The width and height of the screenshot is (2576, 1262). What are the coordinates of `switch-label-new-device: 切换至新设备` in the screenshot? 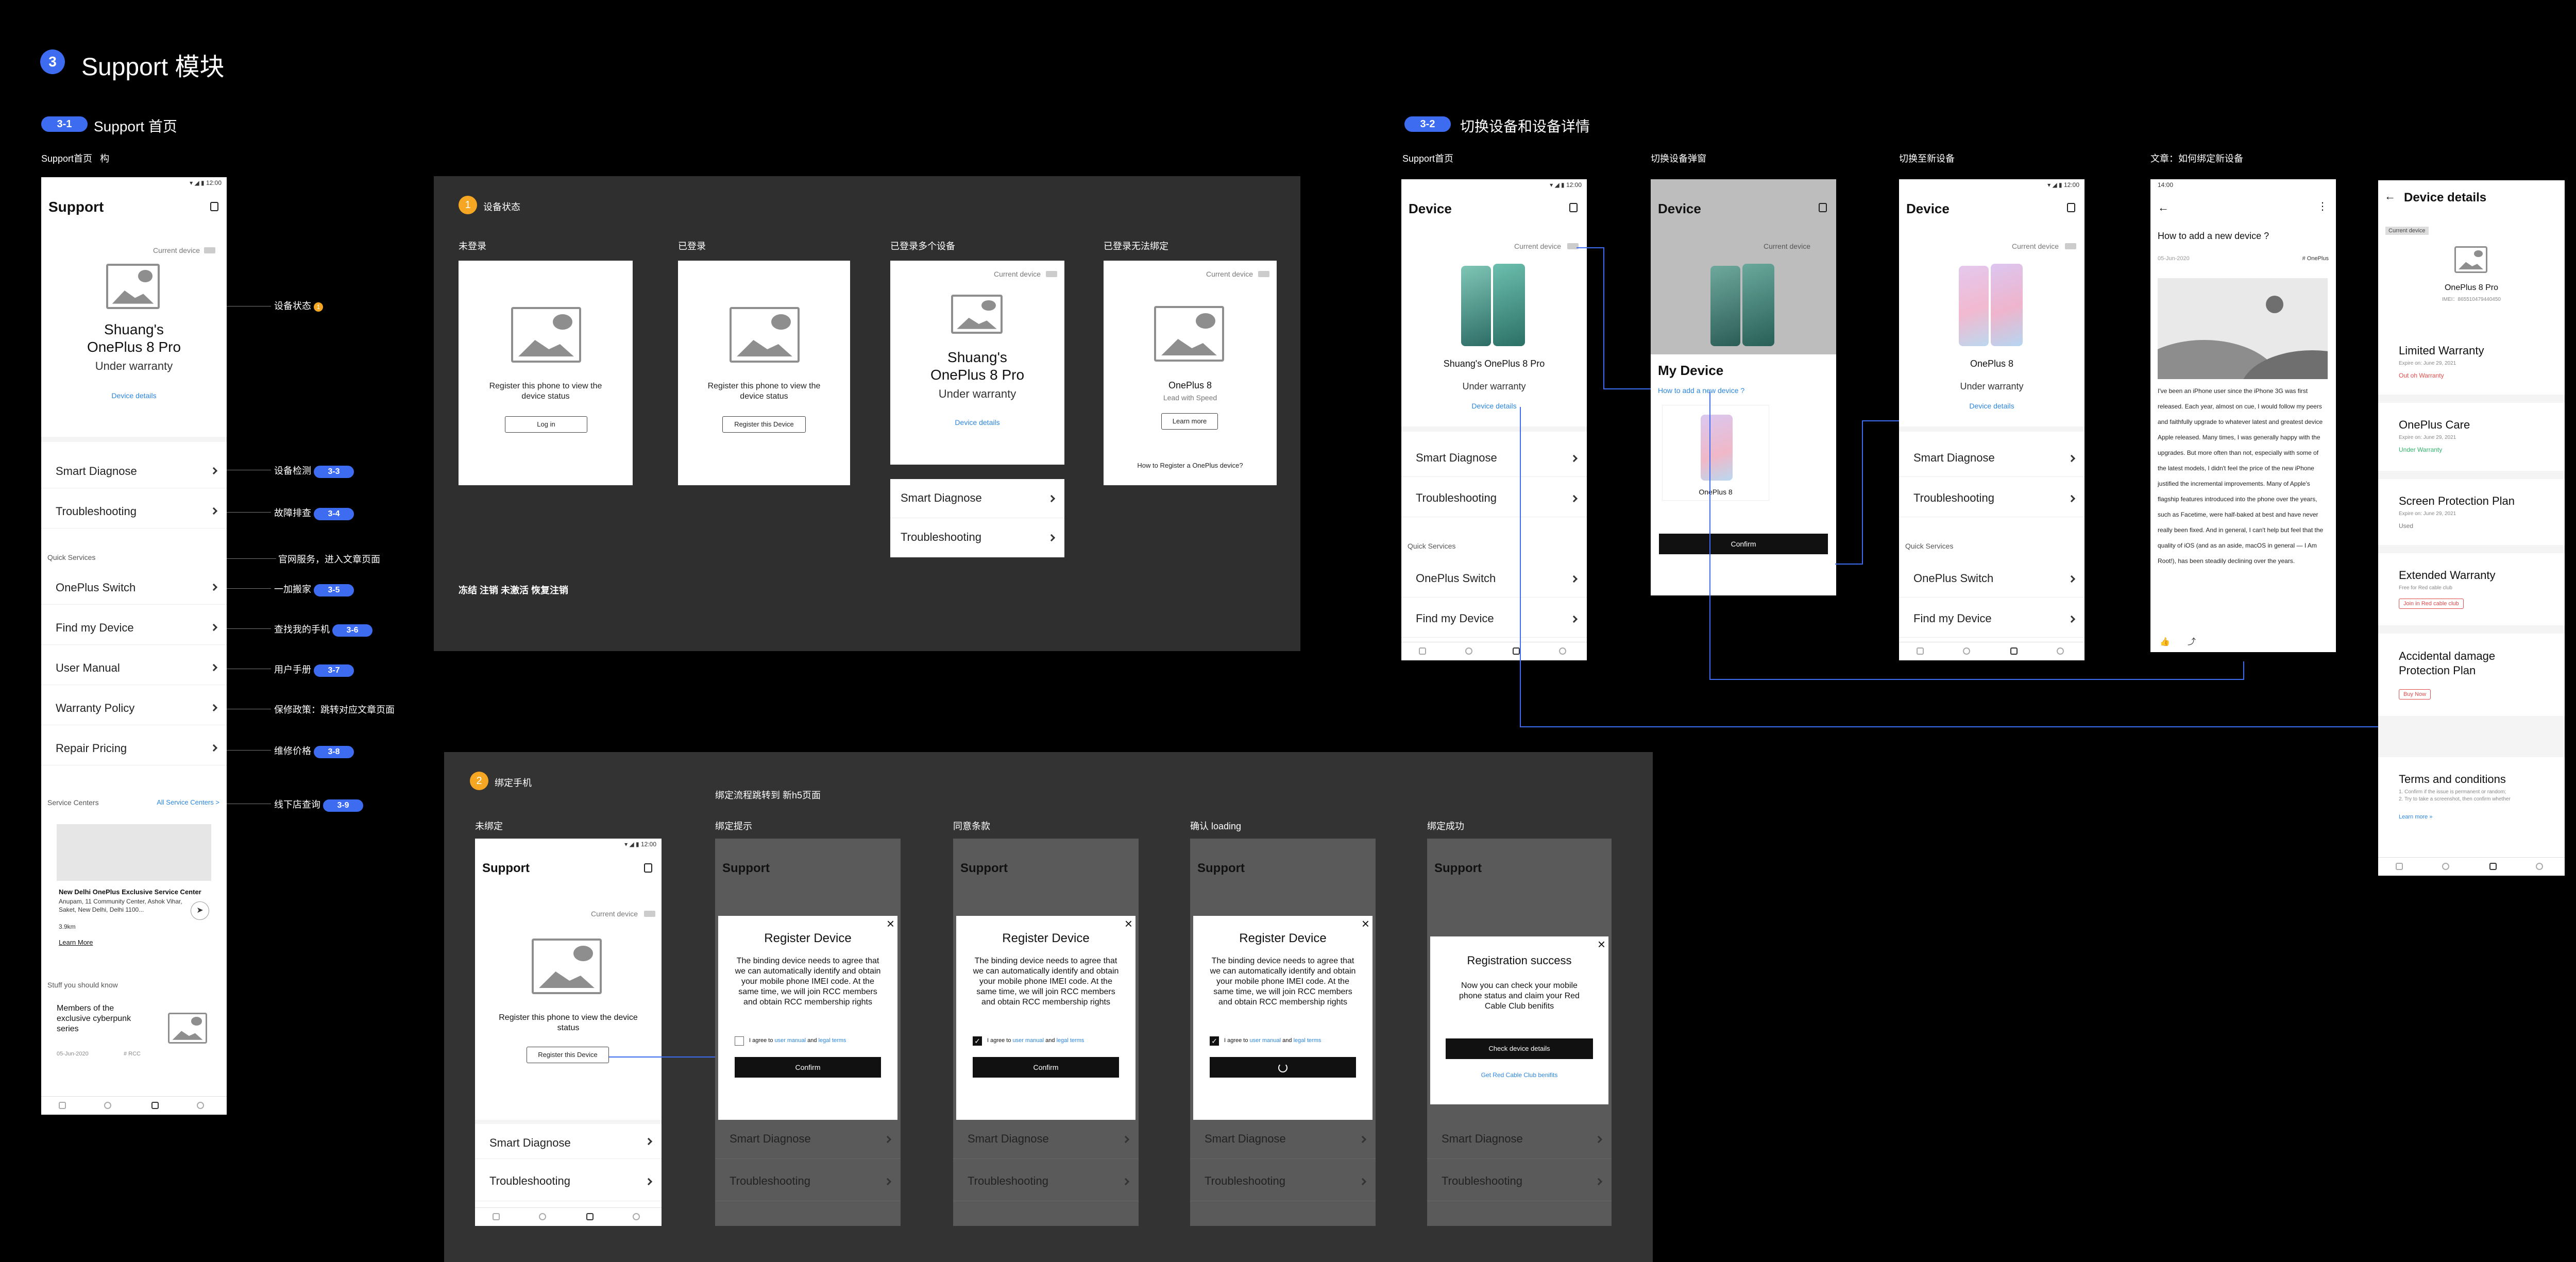 It's located at (1927, 159).